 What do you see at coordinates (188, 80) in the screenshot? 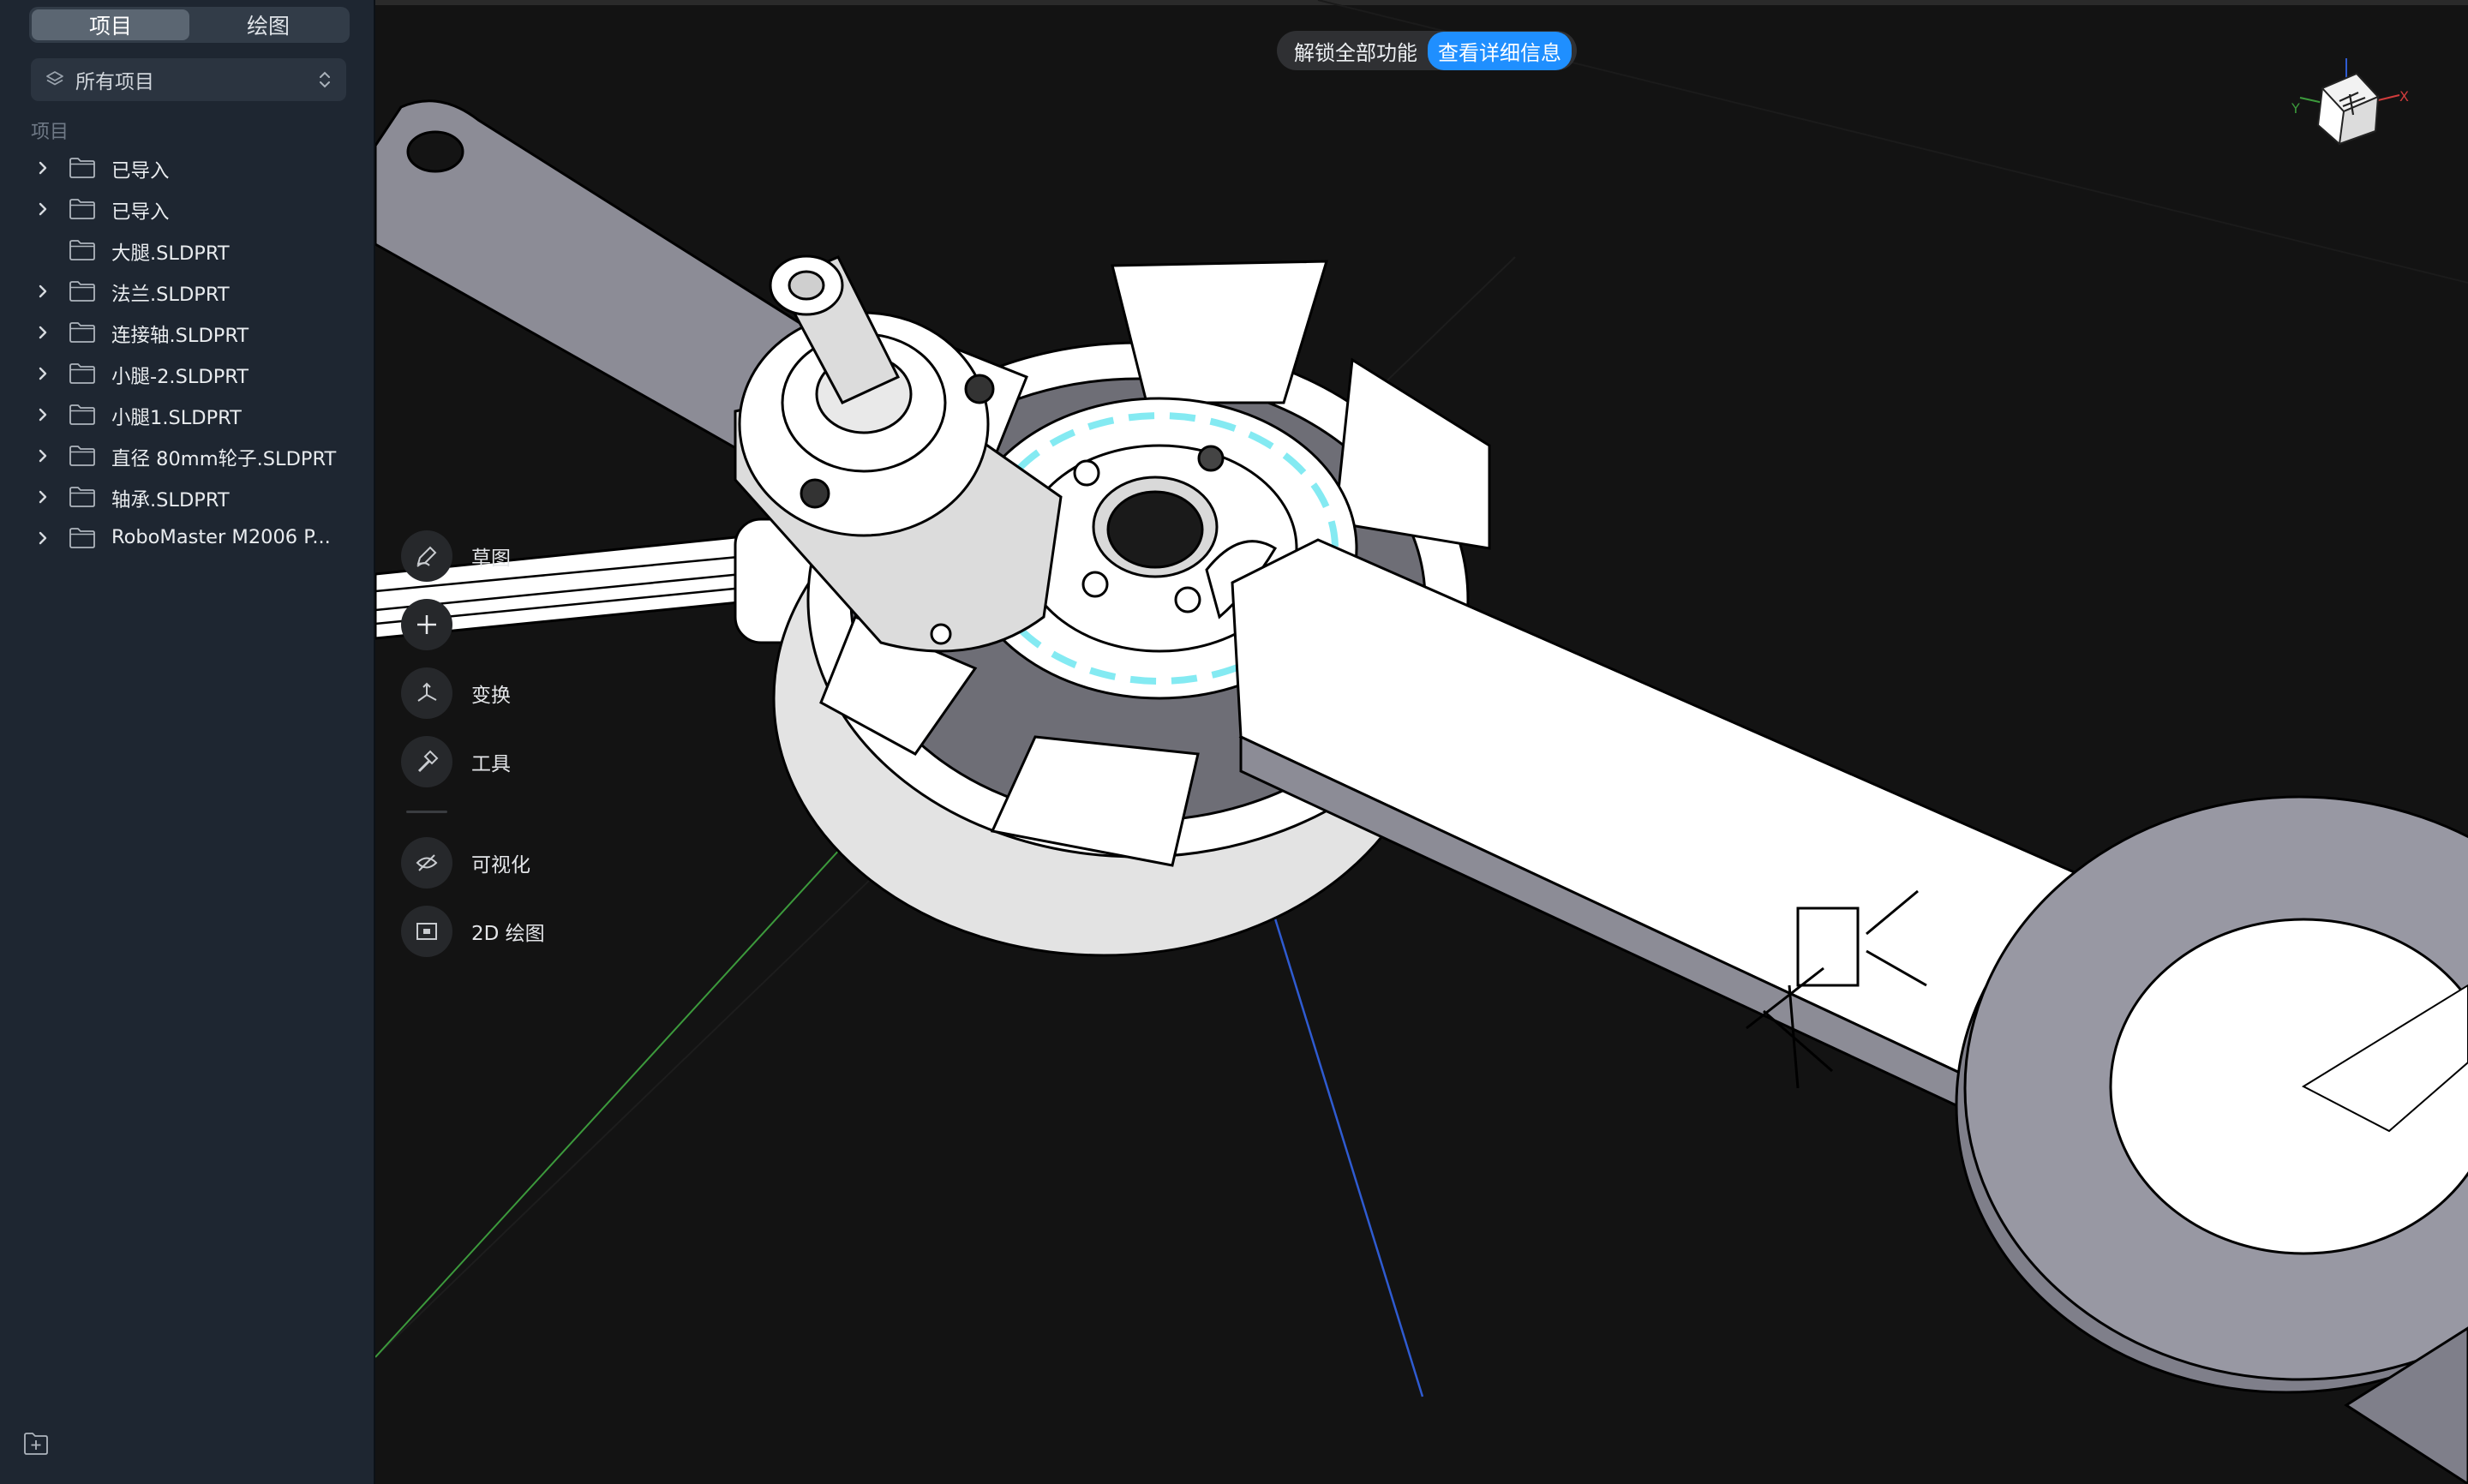
I see `project-filter-dropdown: 所有项目` at bounding box center [188, 80].